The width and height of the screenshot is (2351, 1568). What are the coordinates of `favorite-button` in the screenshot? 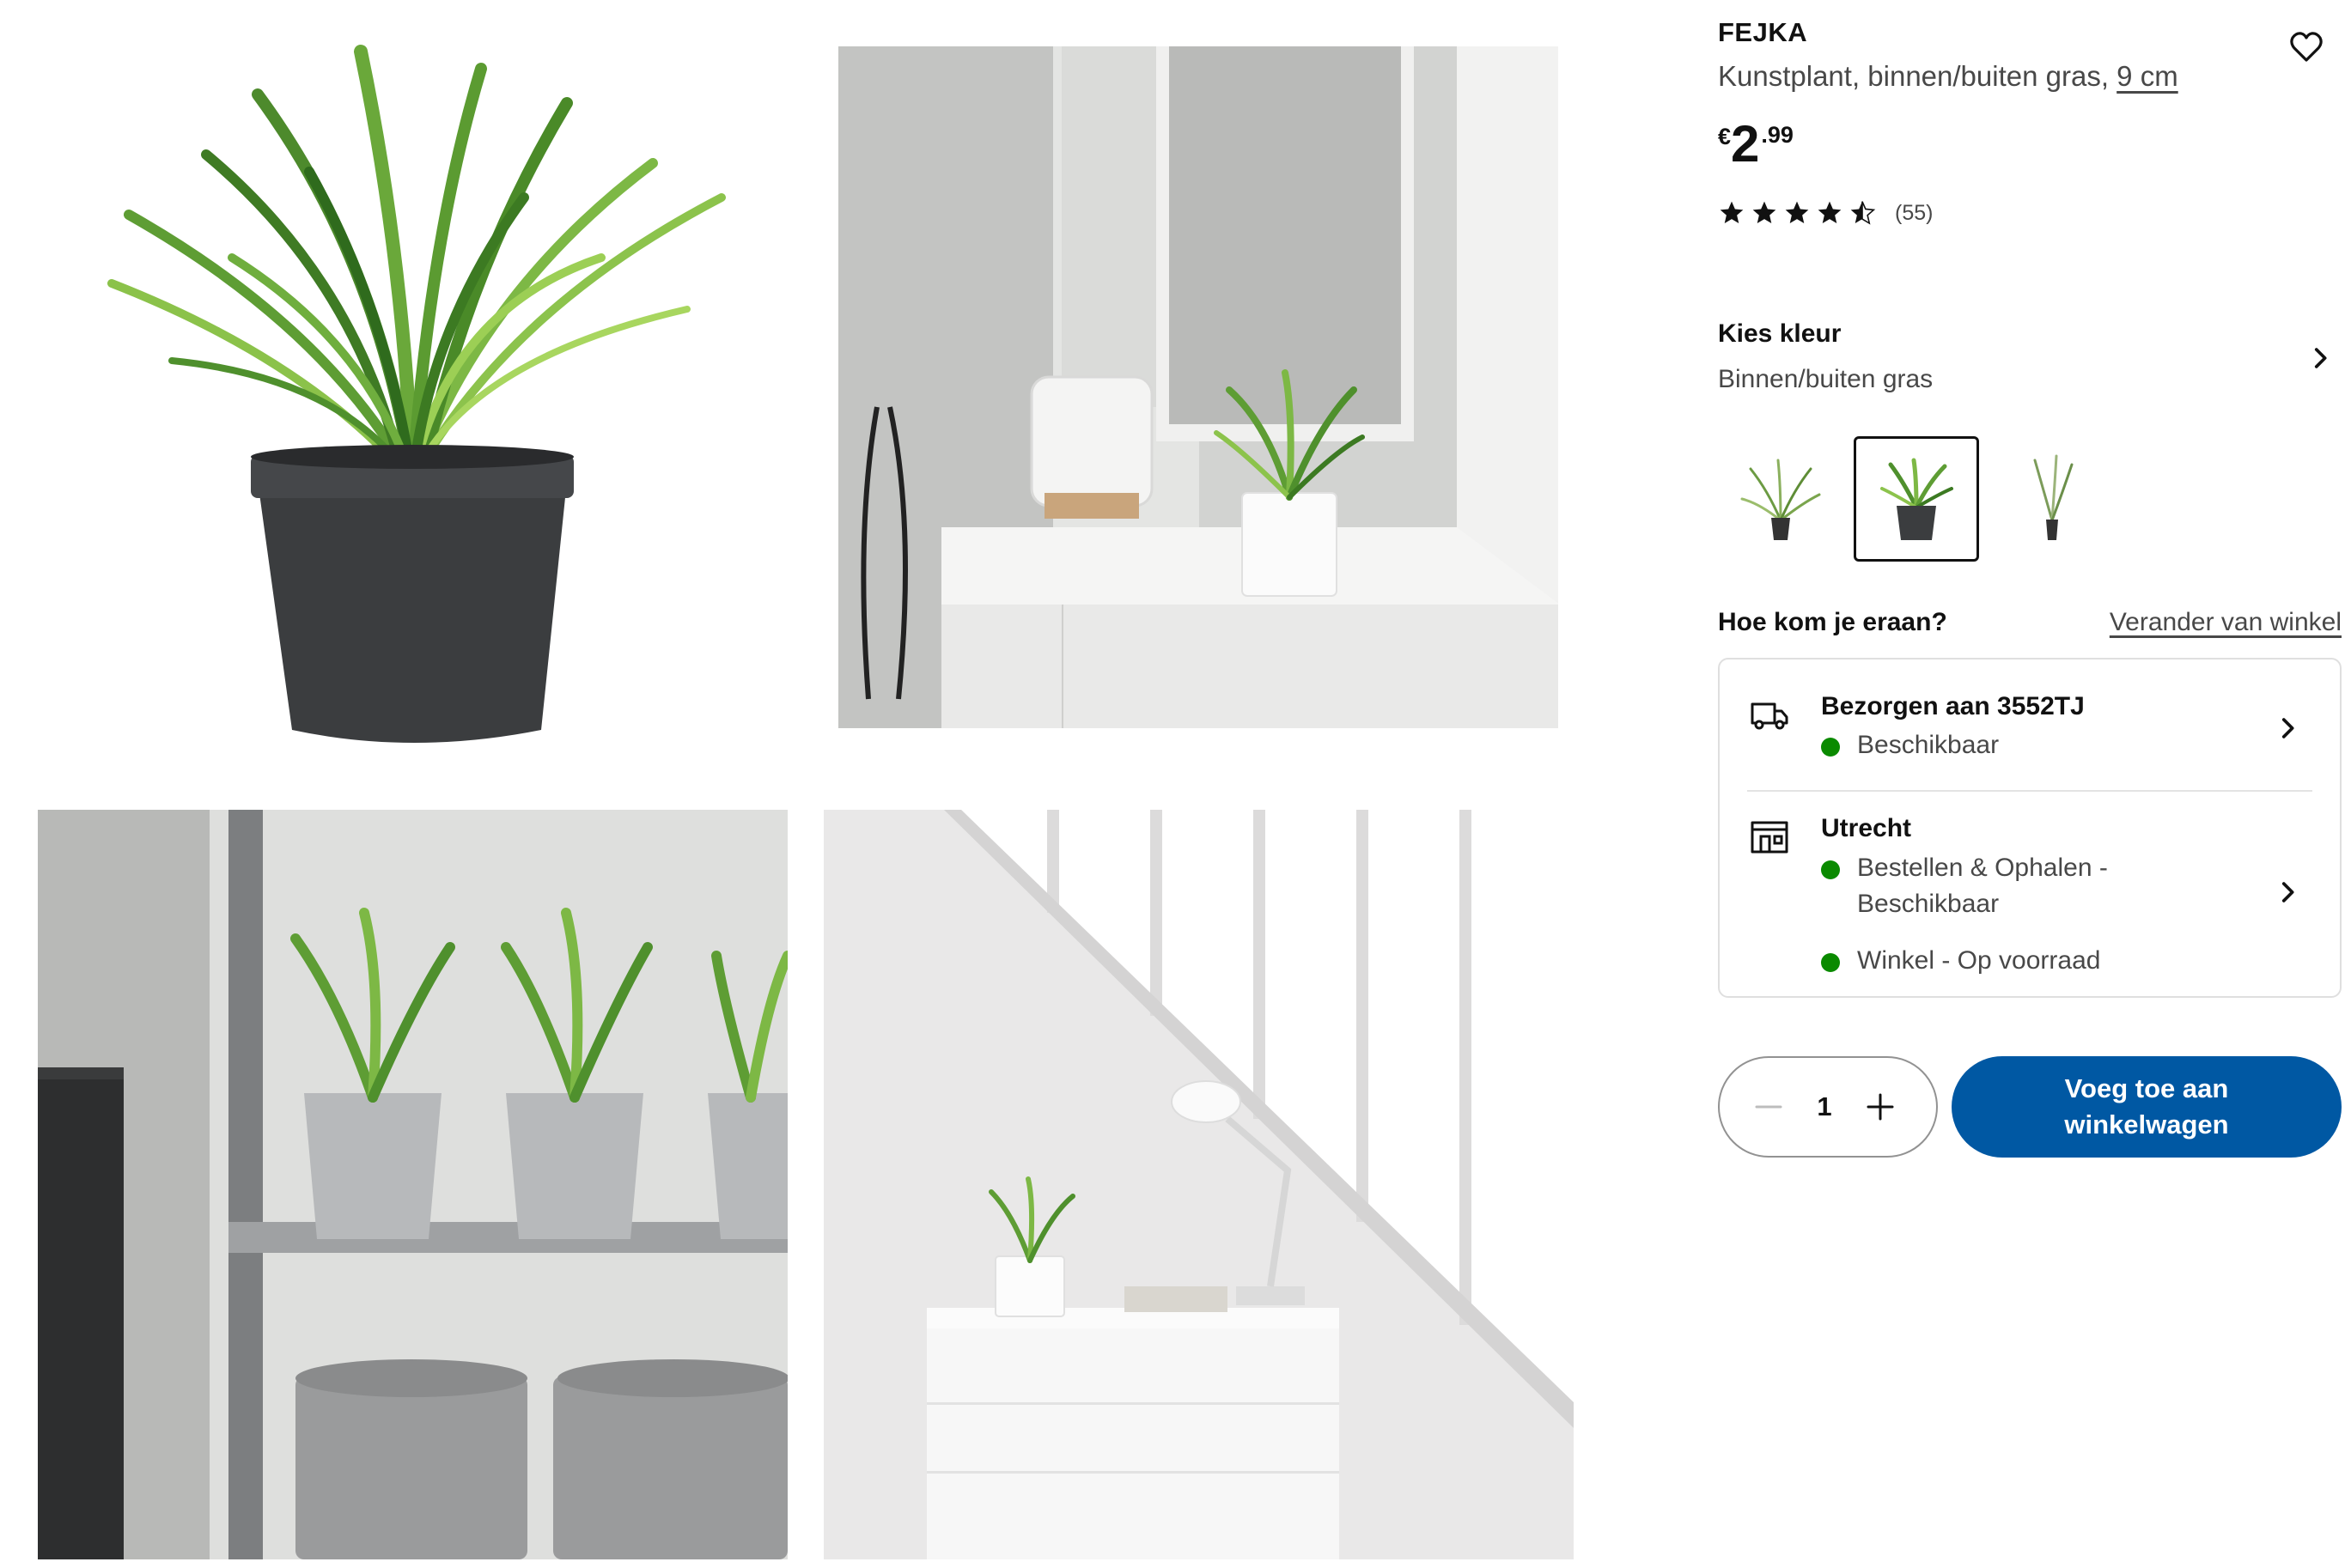 It's located at (2306, 47).